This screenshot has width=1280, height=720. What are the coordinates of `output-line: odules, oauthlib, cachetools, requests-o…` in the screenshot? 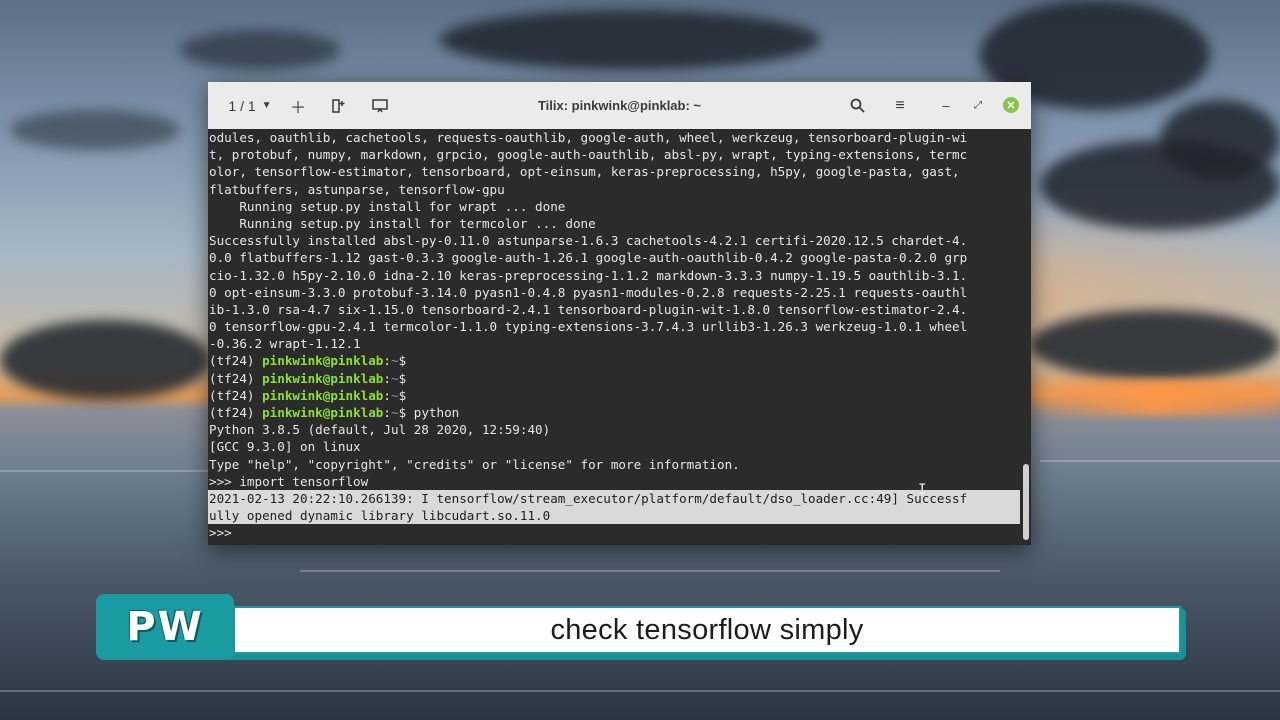 It's located at (588, 137).